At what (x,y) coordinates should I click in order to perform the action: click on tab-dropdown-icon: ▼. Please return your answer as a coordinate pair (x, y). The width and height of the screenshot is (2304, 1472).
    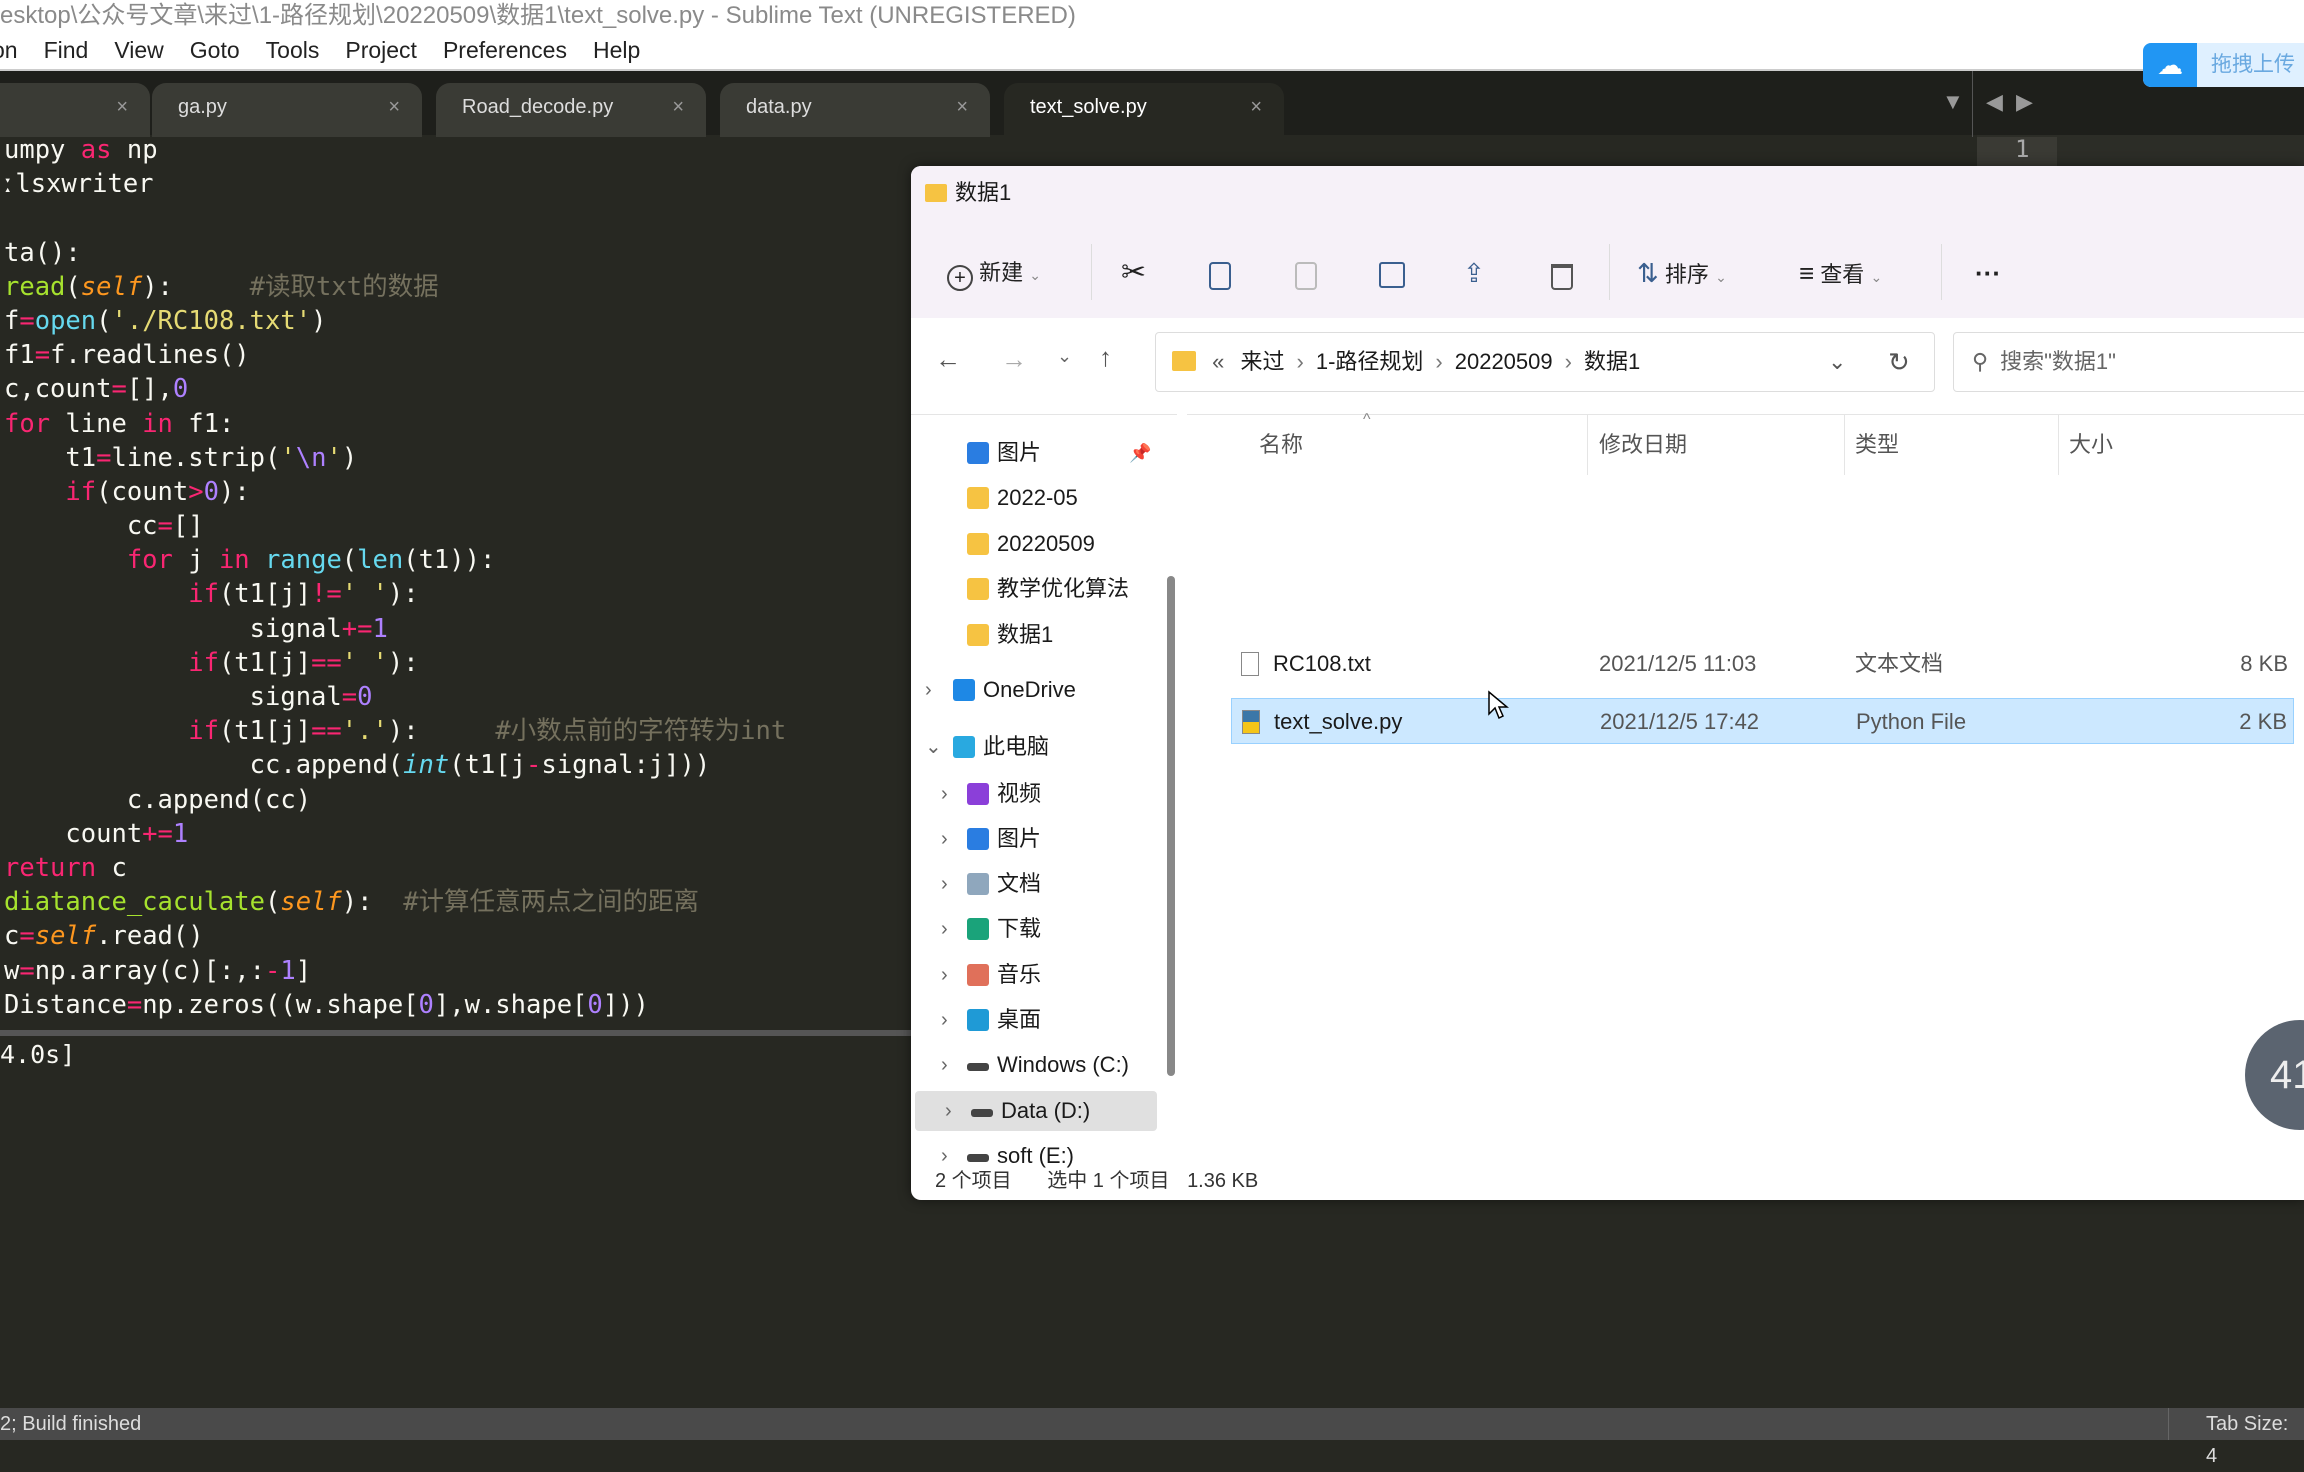
    Looking at the image, I should click on (1953, 102).